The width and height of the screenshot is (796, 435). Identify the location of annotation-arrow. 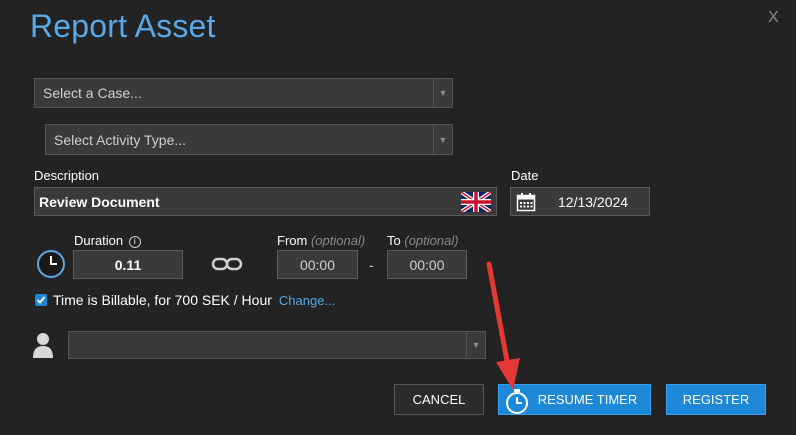
(503, 325).